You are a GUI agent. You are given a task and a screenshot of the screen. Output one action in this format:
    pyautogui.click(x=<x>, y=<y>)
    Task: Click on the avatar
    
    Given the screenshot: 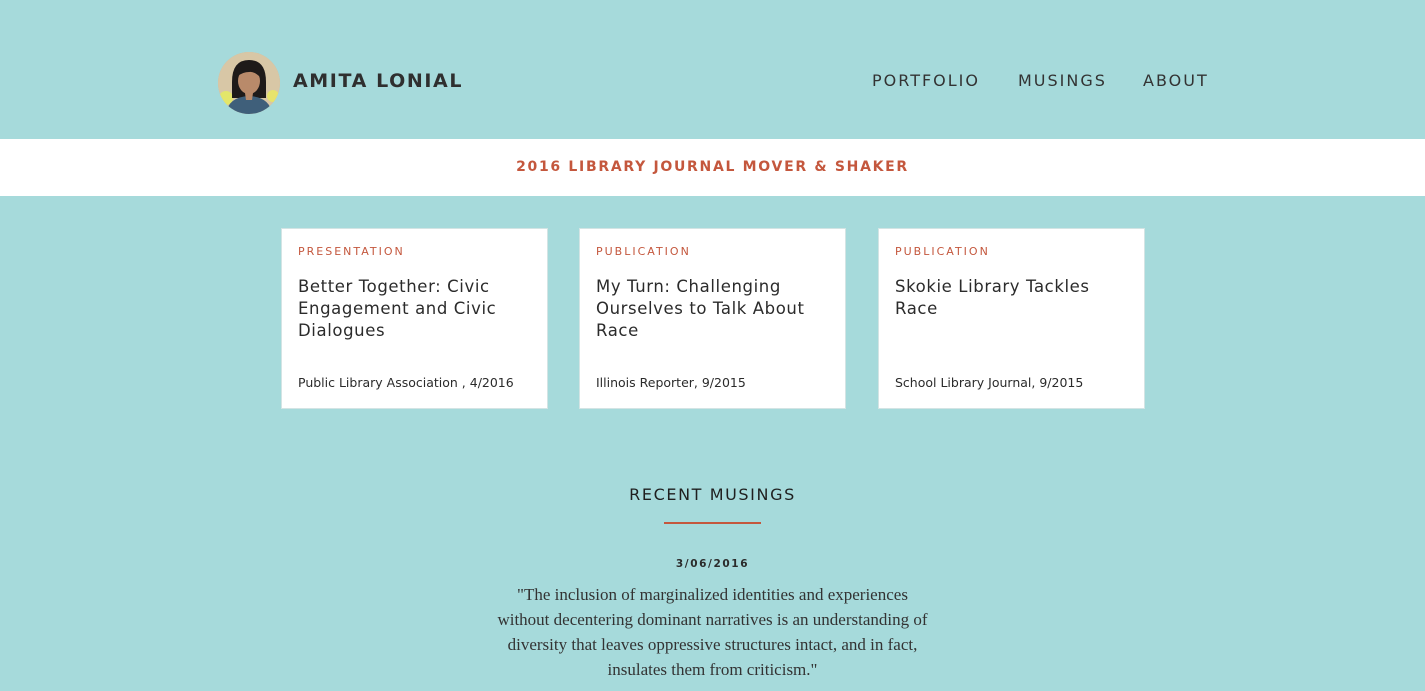 What is the action you would take?
    pyautogui.click(x=249, y=83)
    